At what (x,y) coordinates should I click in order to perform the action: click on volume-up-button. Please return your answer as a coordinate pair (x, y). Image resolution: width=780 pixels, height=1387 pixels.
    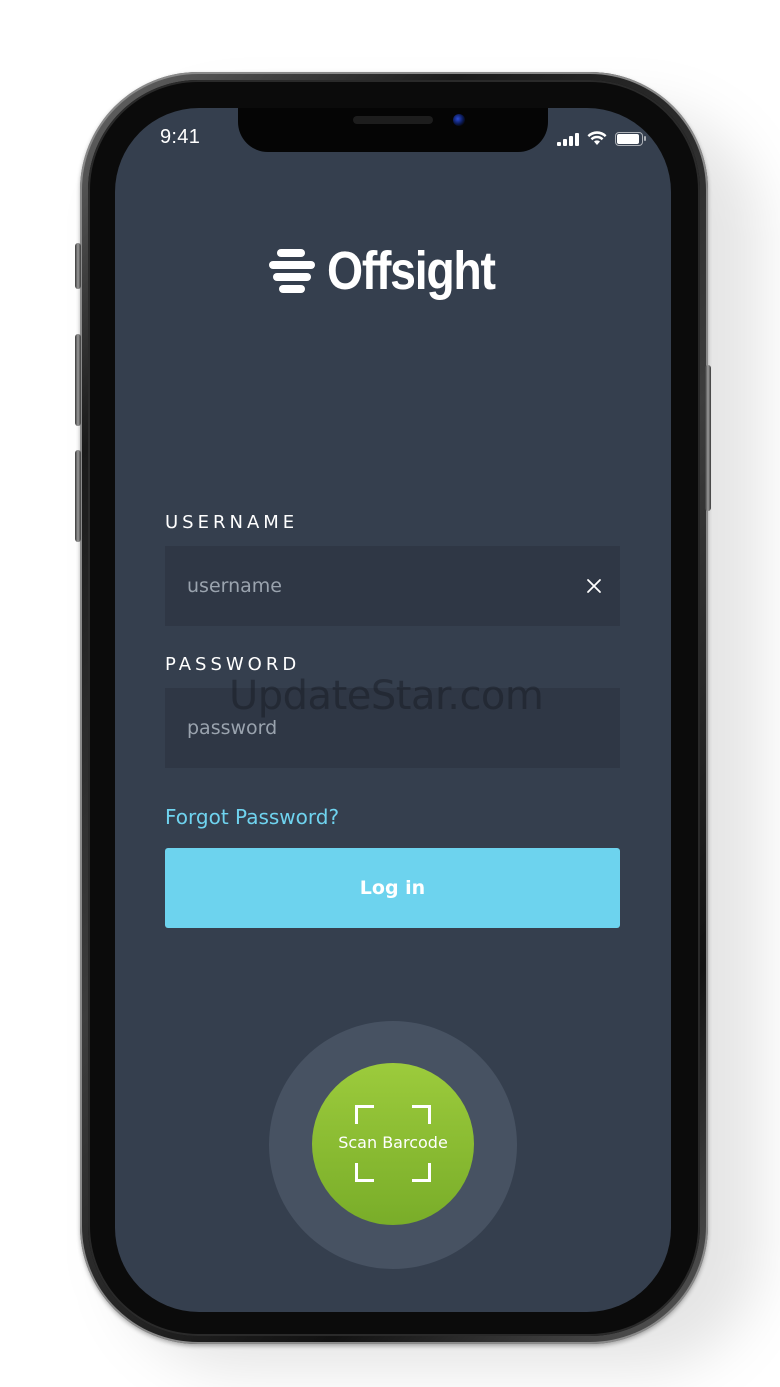
    Looking at the image, I should click on (78, 380).